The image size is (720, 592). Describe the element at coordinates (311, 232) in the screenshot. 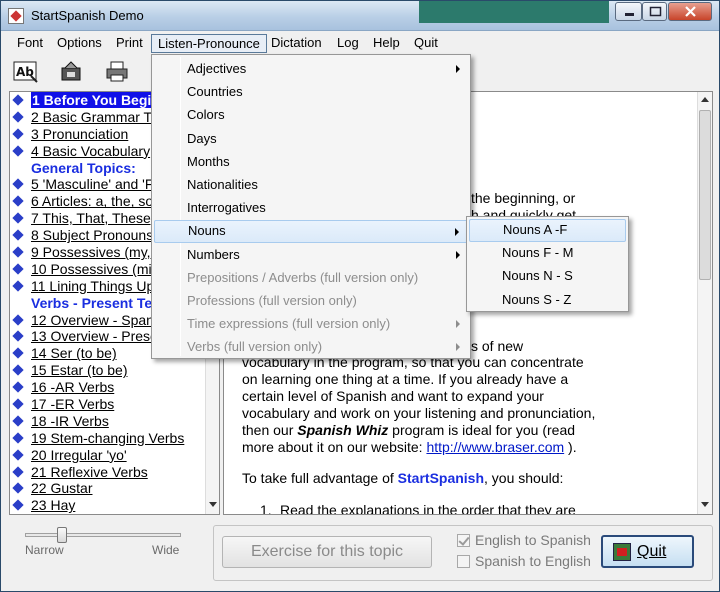

I see `listen-menu-item: Nouns` at that location.